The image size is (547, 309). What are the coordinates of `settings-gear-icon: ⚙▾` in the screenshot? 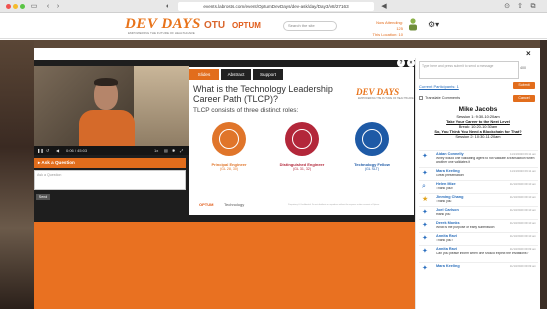 It's located at (433, 24).